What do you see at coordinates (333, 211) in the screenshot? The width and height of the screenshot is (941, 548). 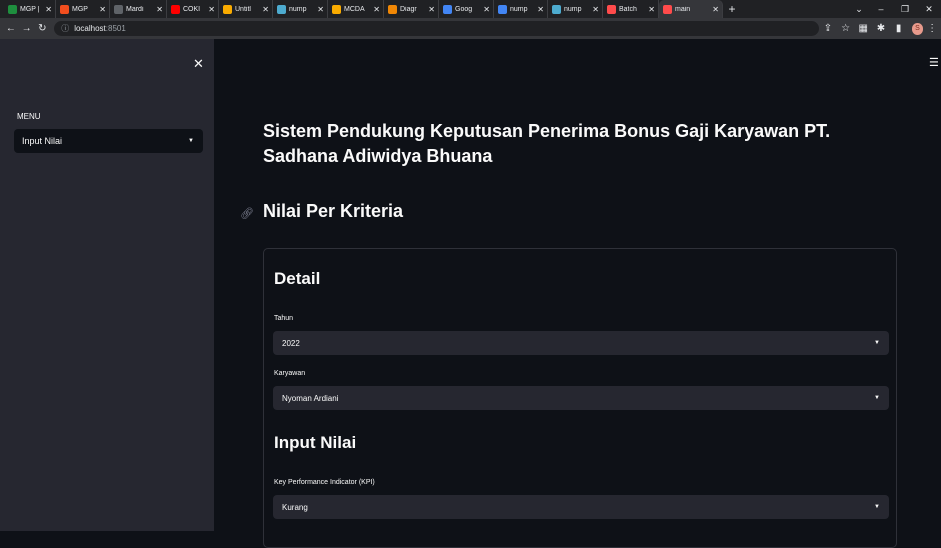 I see `section-subheader: Nilai Per Kriteria` at bounding box center [333, 211].